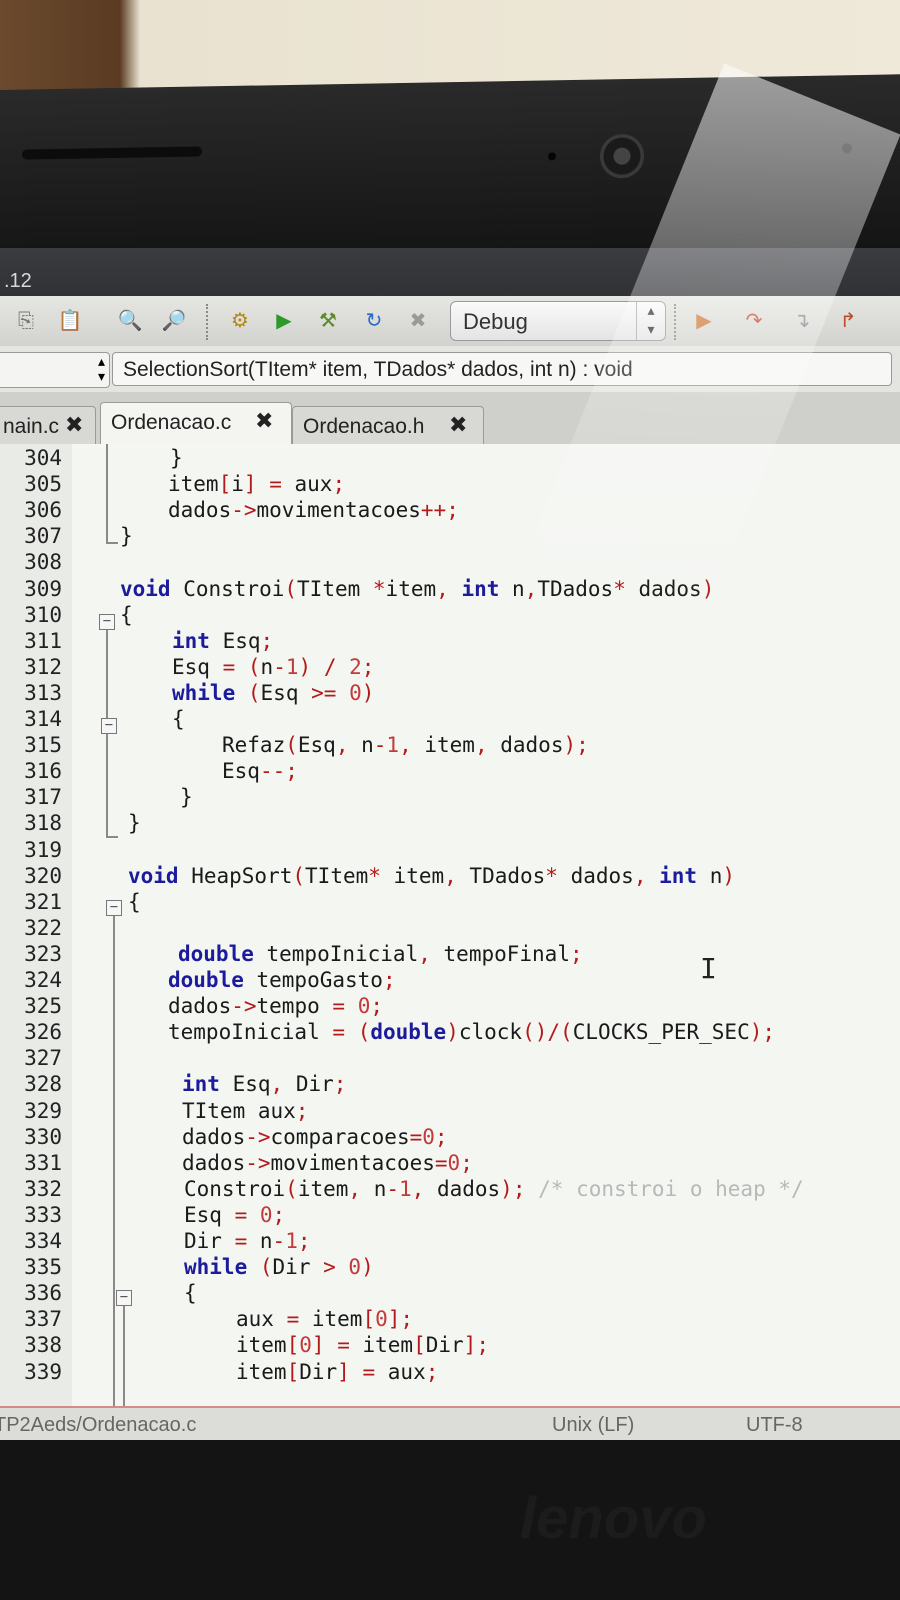  I want to click on code-line: 334 Dir = n-1;, so click(450, 1242).